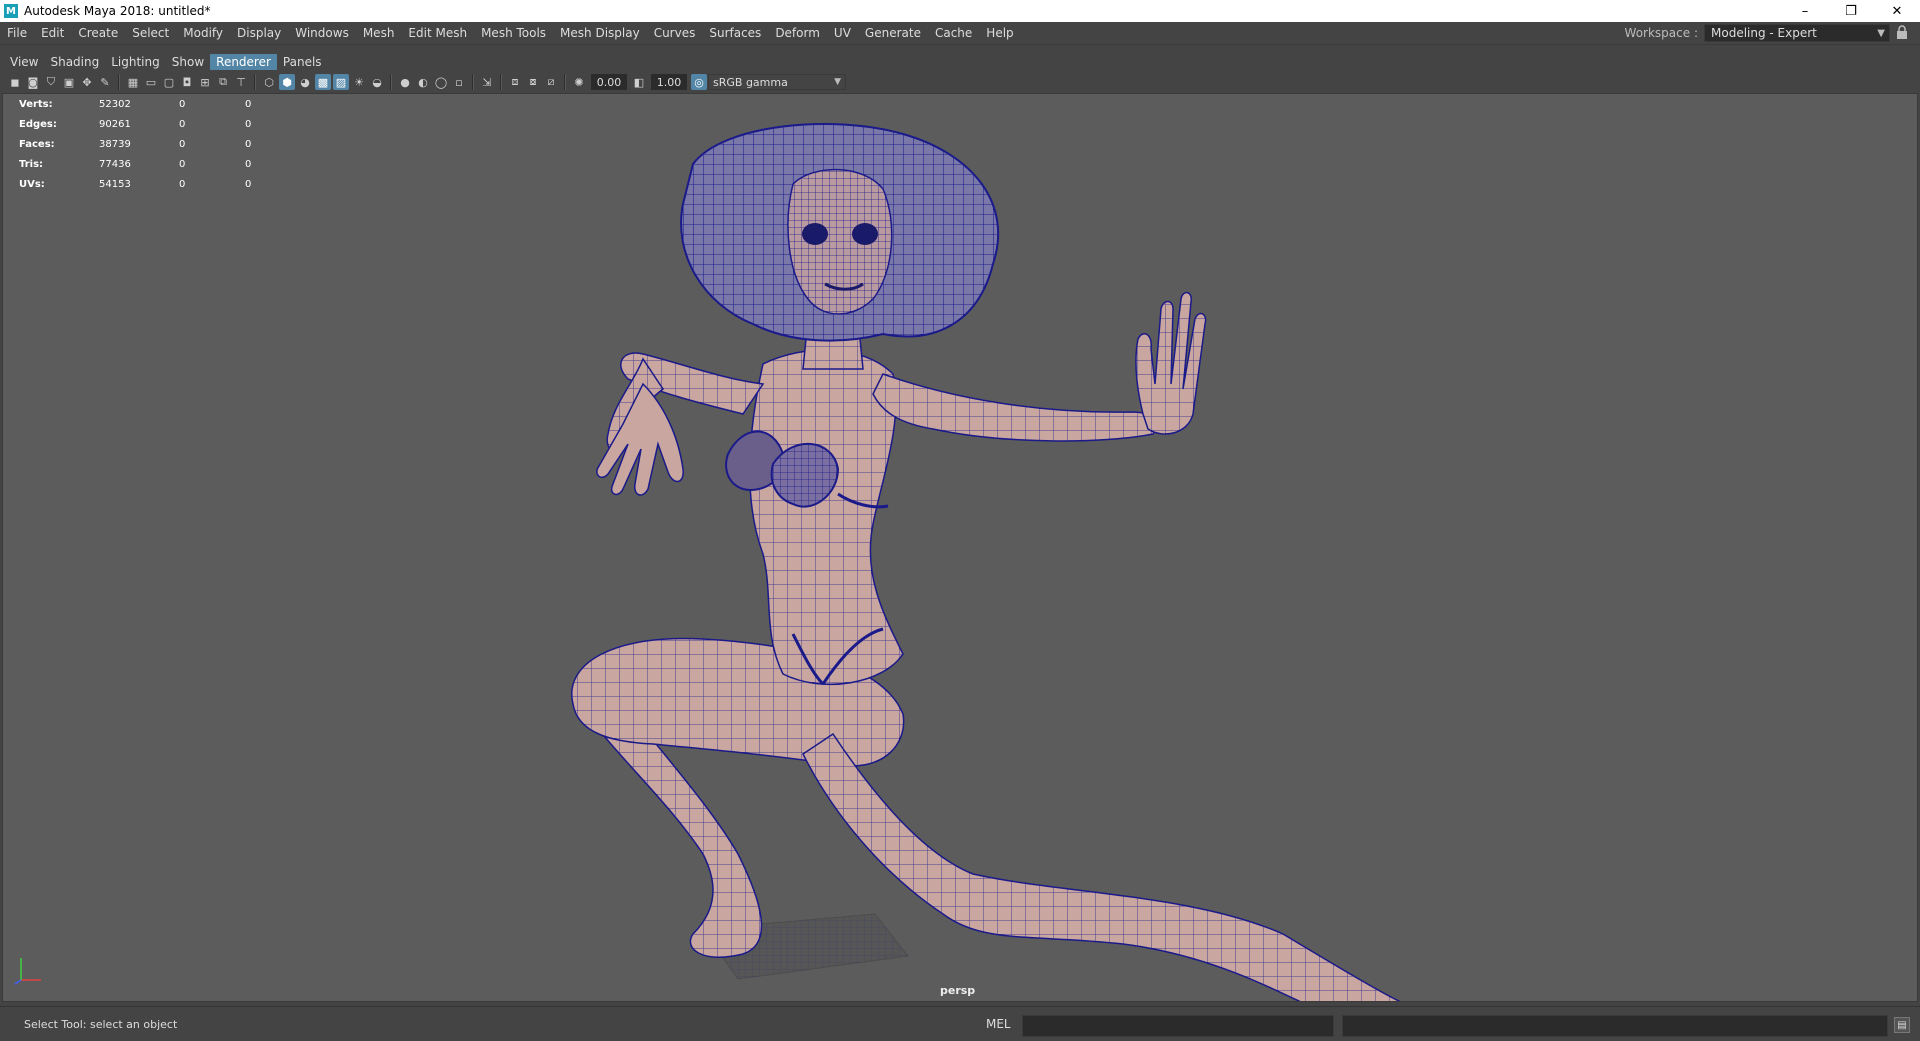 The width and height of the screenshot is (1920, 1041). I want to click on panel-menu-show: Show, so click(188, 62).